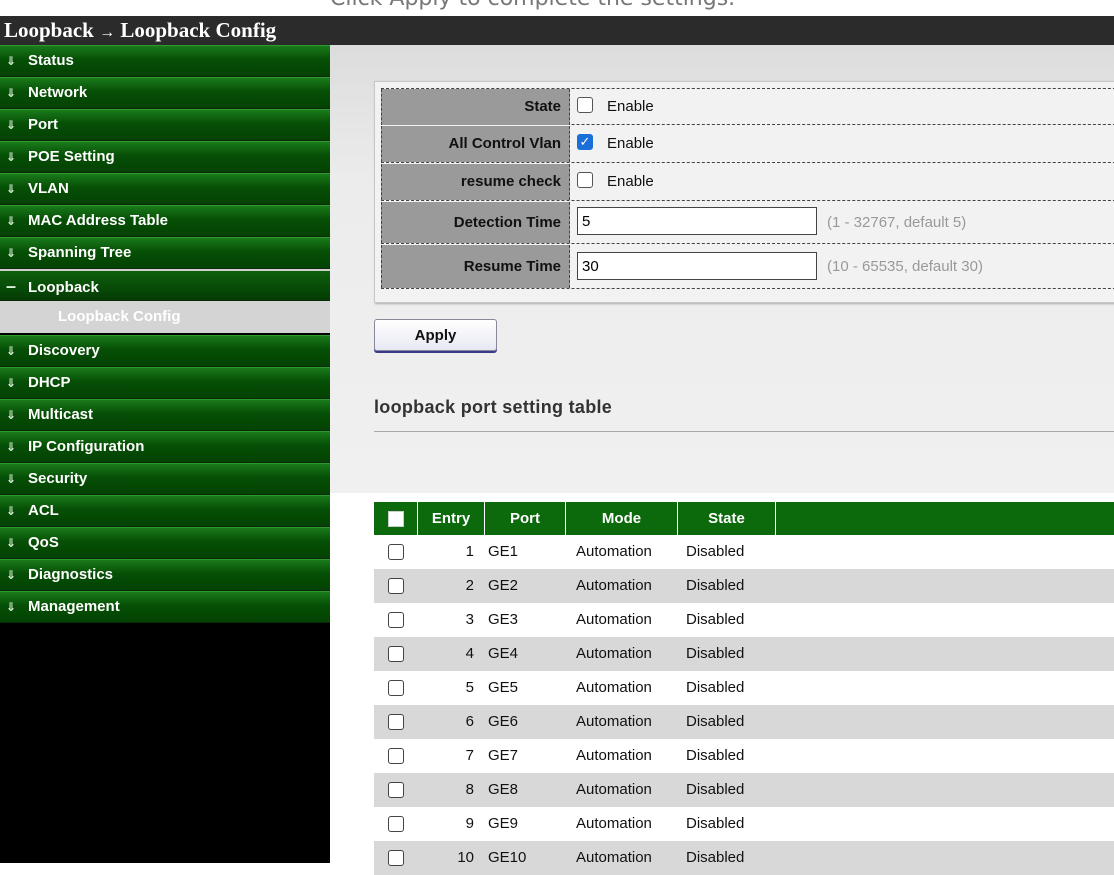 This screenshot has height=875, width=1114. What do you see at coordinates (744, 654) in the screenshot?
I see `table-row: 4 GE4 Automation Disabled` at bounding box center [744, 654].